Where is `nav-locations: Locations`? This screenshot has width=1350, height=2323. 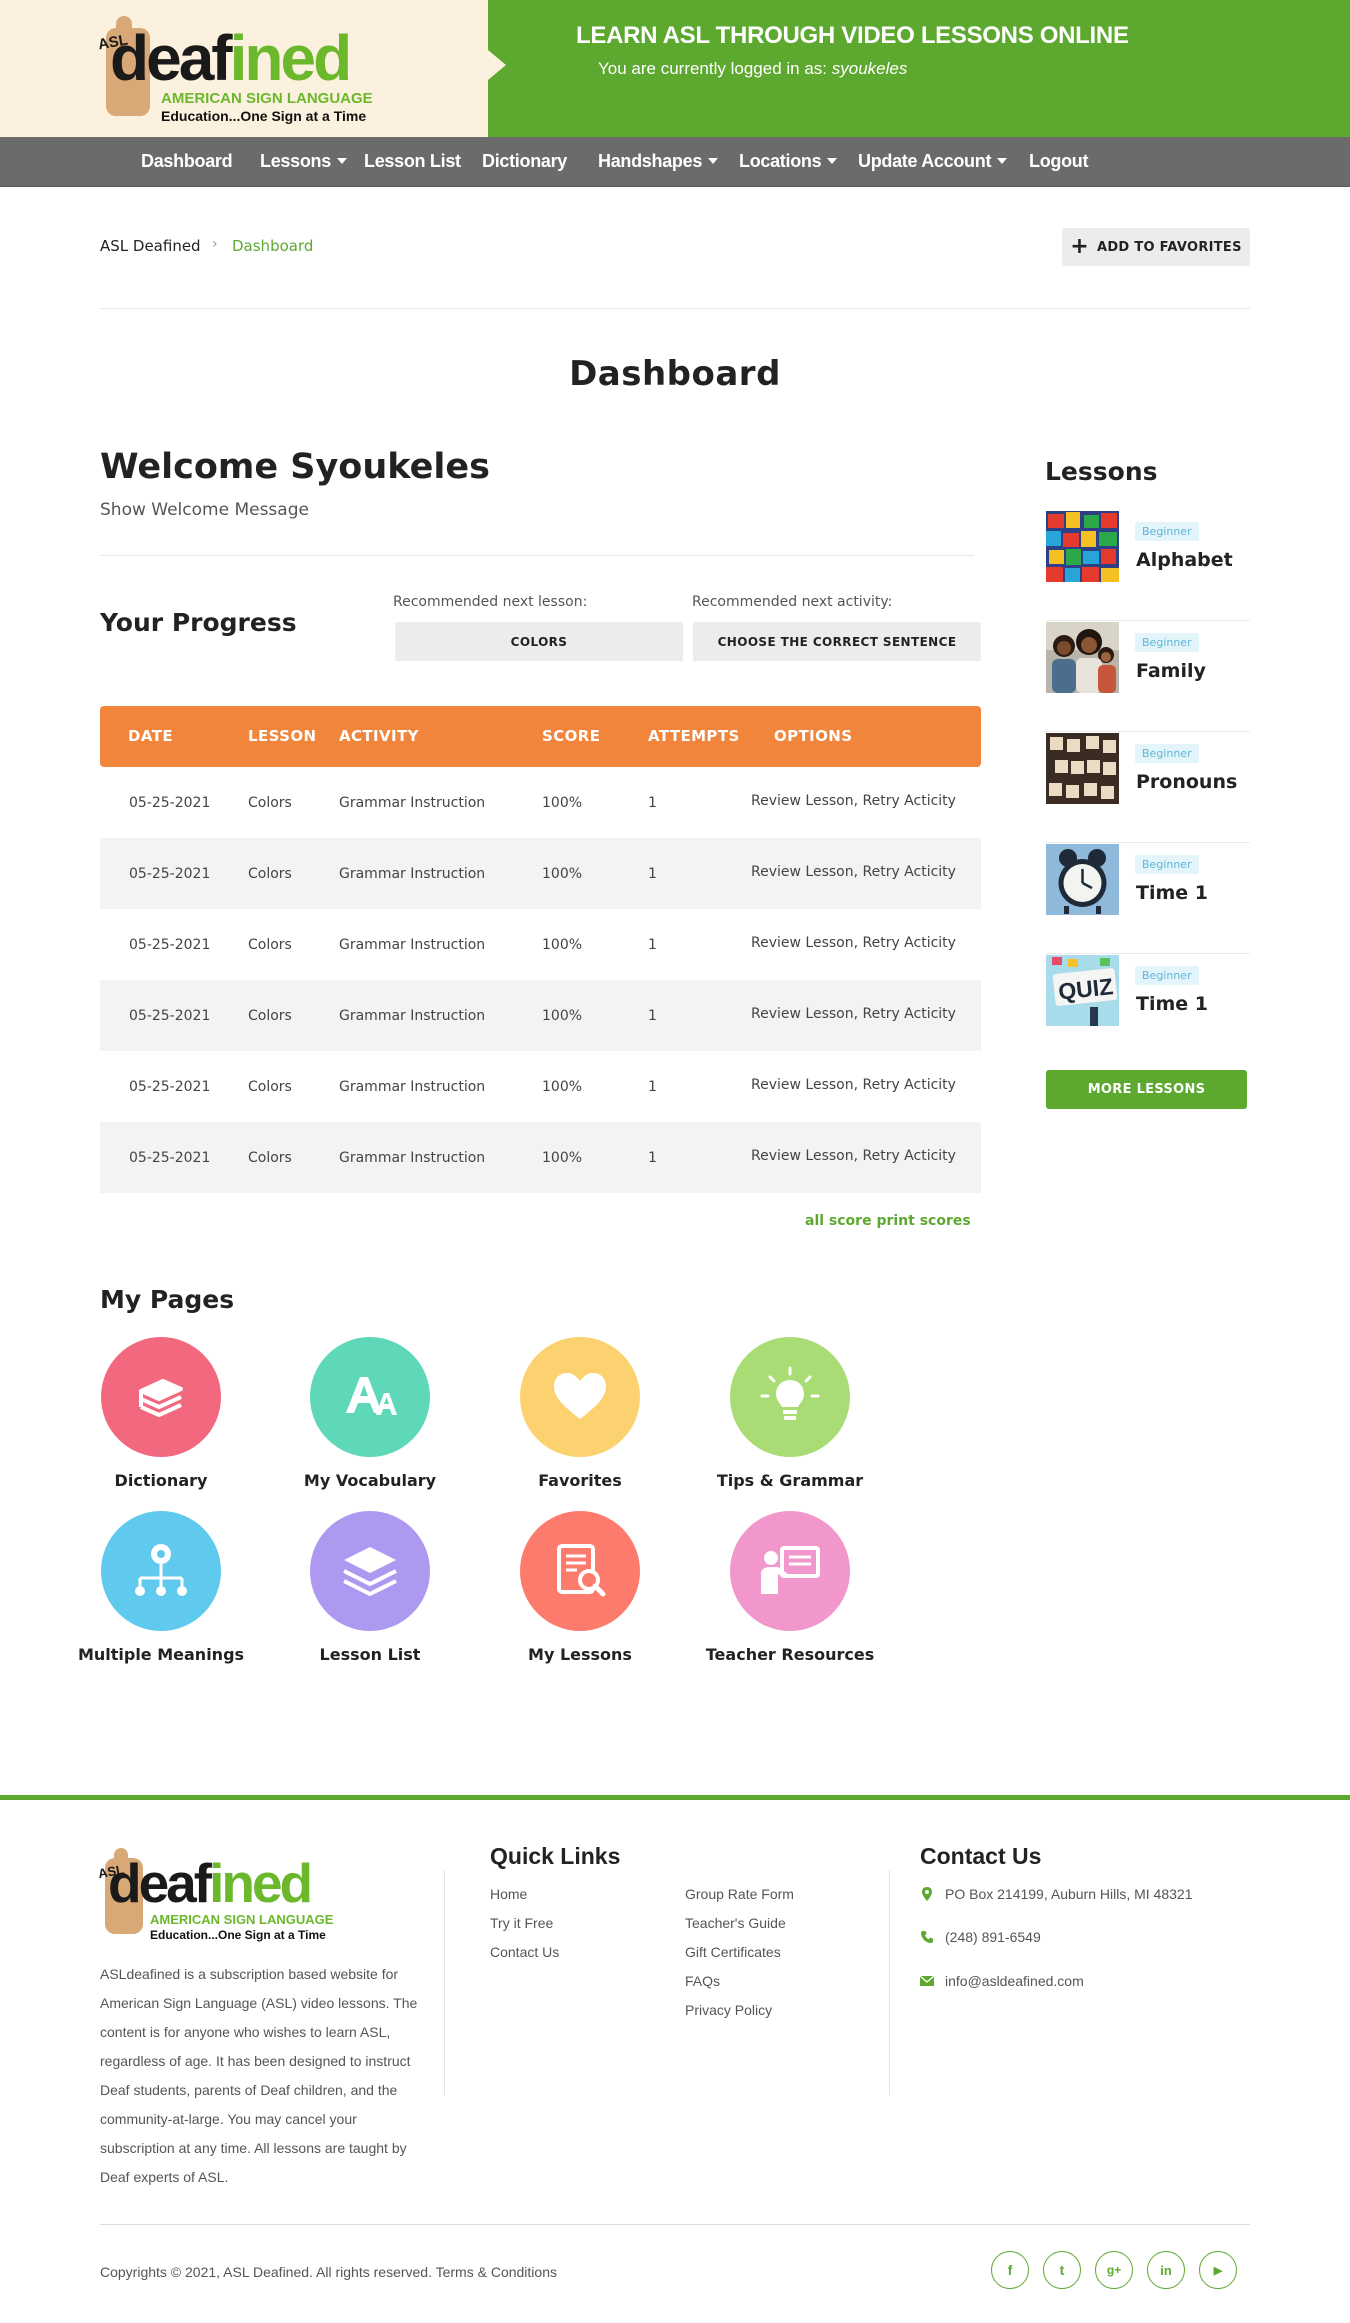 nav-locations: Locations is located at coordinates (788, 161).